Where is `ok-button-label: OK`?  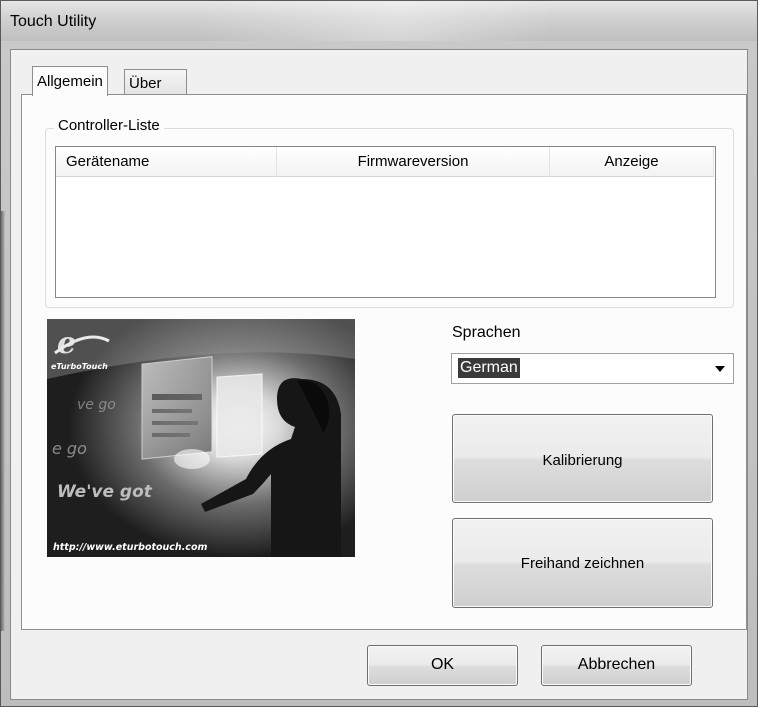 ok-button-label: OK is located at coordinates (442, 664).